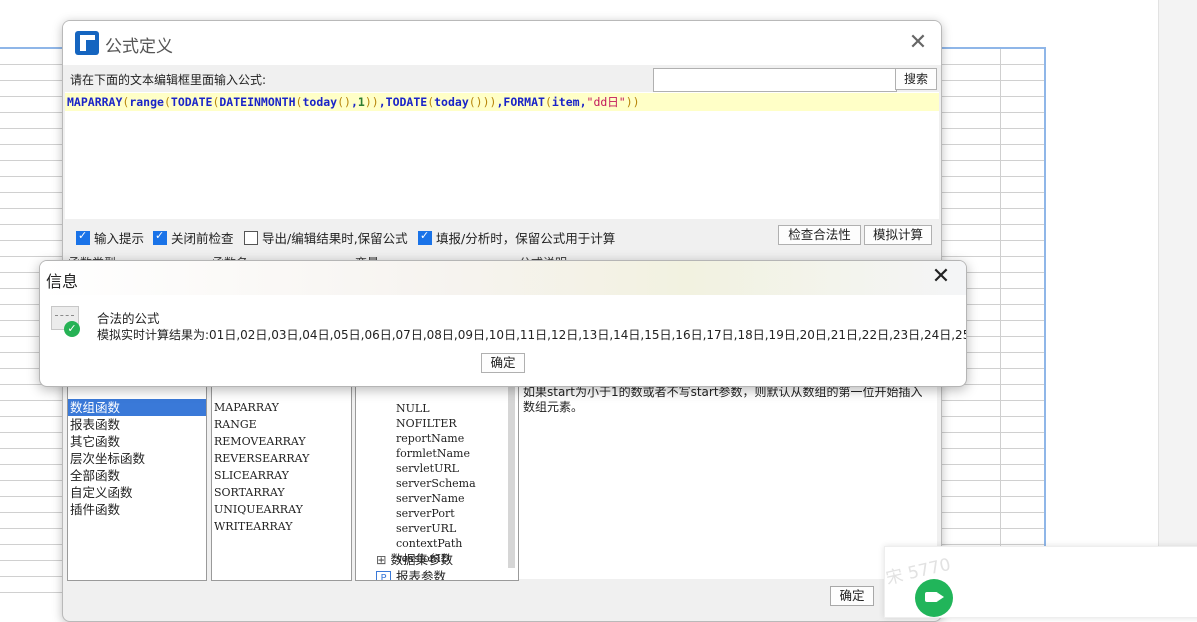 This screenshot has height=622, width=1197. What do you see at coordinates (119, 238) in the screenshot?
I see `option-label: 输入提示` at bounding box center [119, 238].